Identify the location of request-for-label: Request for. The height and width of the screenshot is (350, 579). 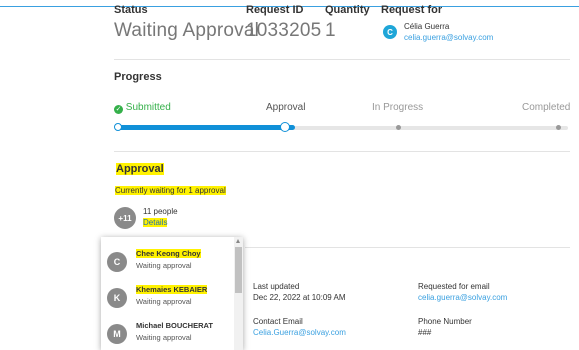
(412, 10).